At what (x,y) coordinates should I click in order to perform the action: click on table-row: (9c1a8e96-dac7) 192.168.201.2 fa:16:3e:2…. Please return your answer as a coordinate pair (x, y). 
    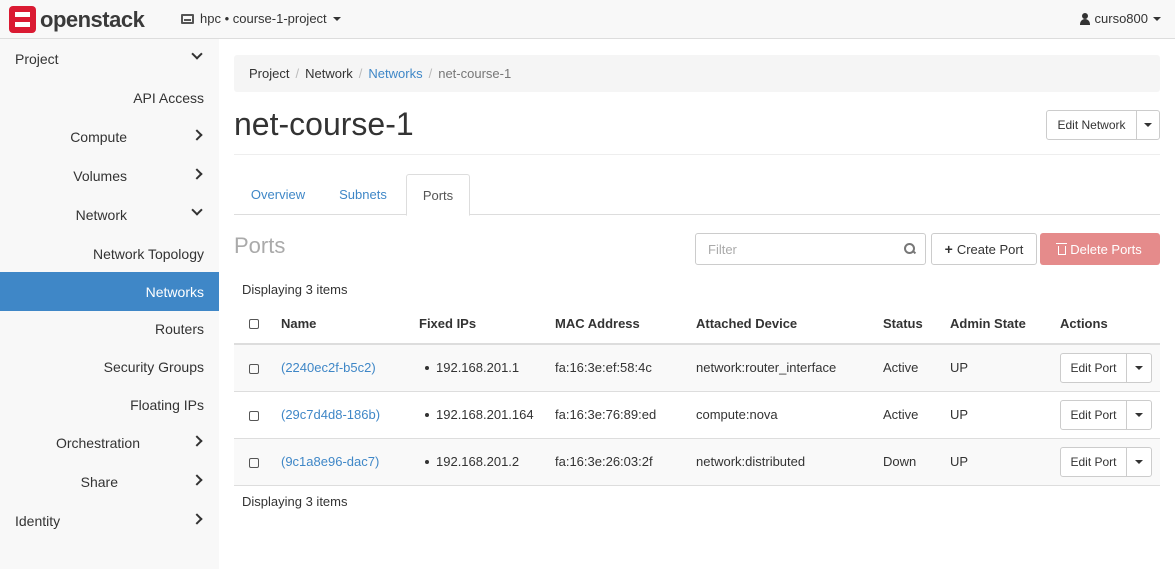
    Looking at the image, I should click on (697, 462).